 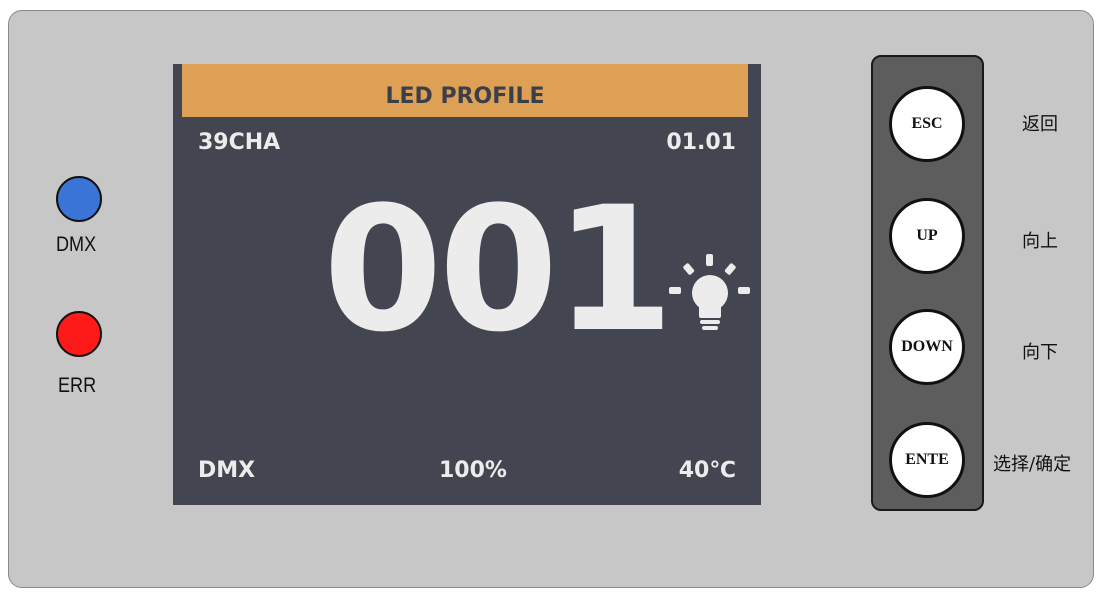 I want to click on screen-title-bar: LED PROFILE, so click(x=465, y=90).